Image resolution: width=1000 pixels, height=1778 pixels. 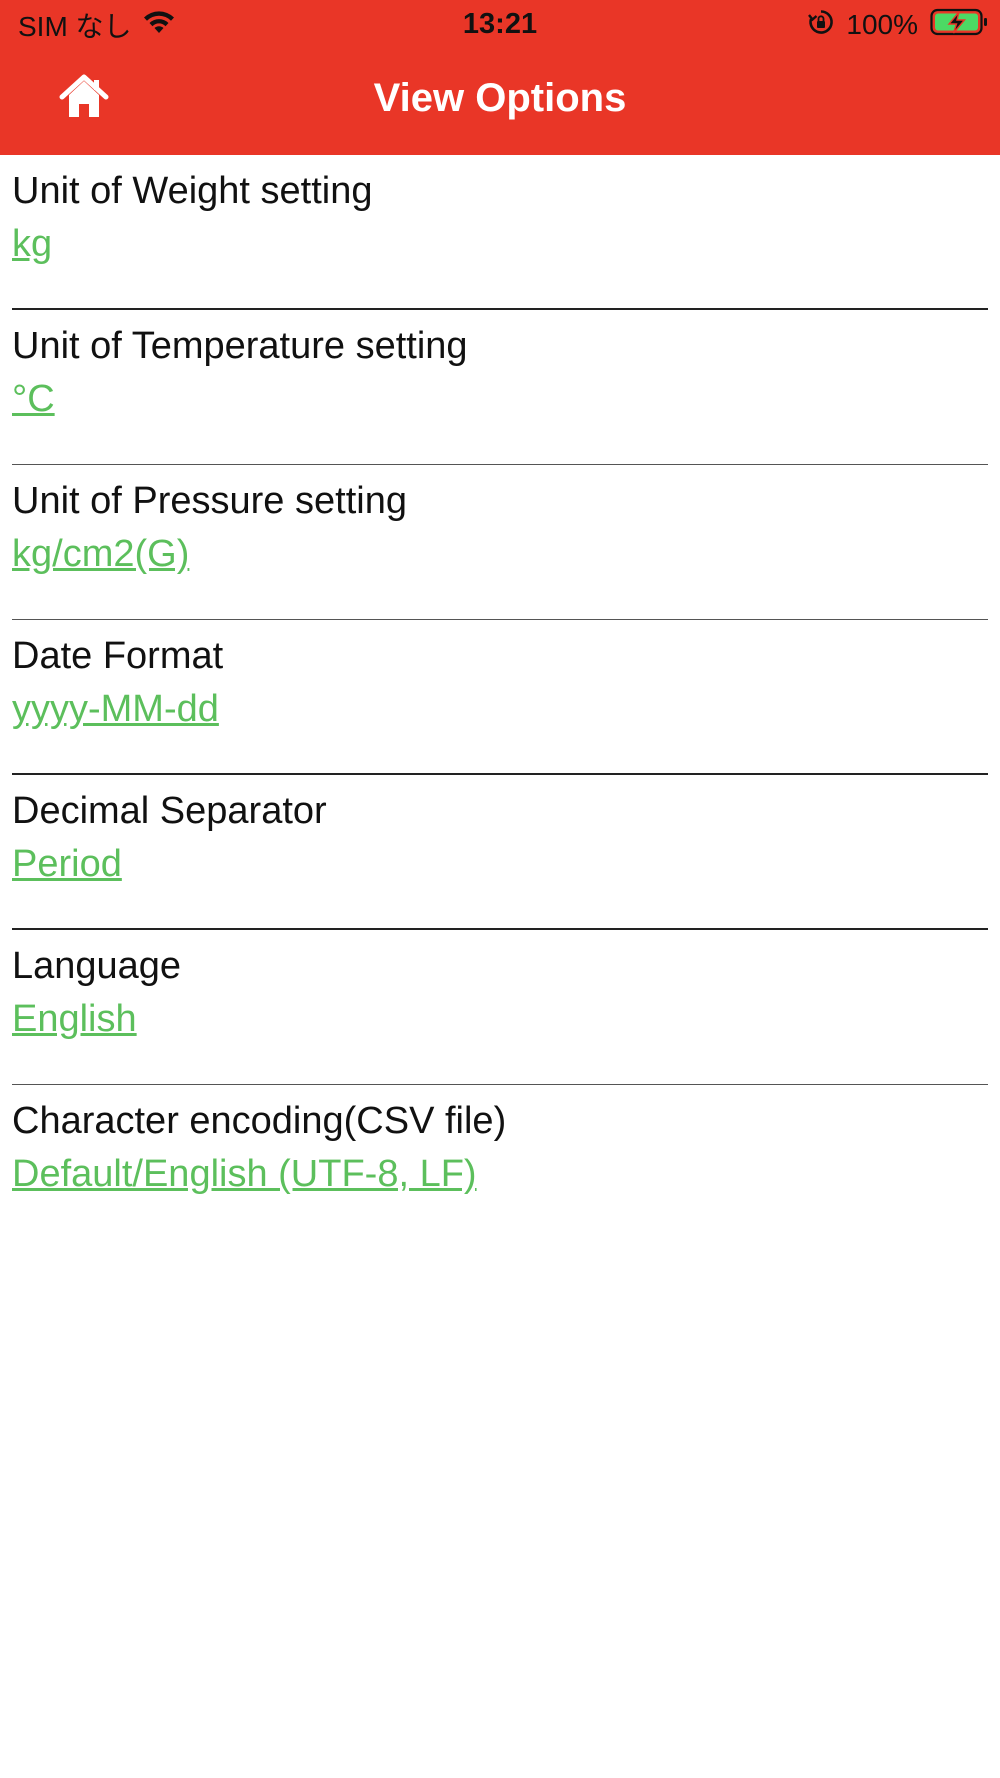 I want to click on status-bar: SIM なし 13:21 100%, so click(x=500, y=25).